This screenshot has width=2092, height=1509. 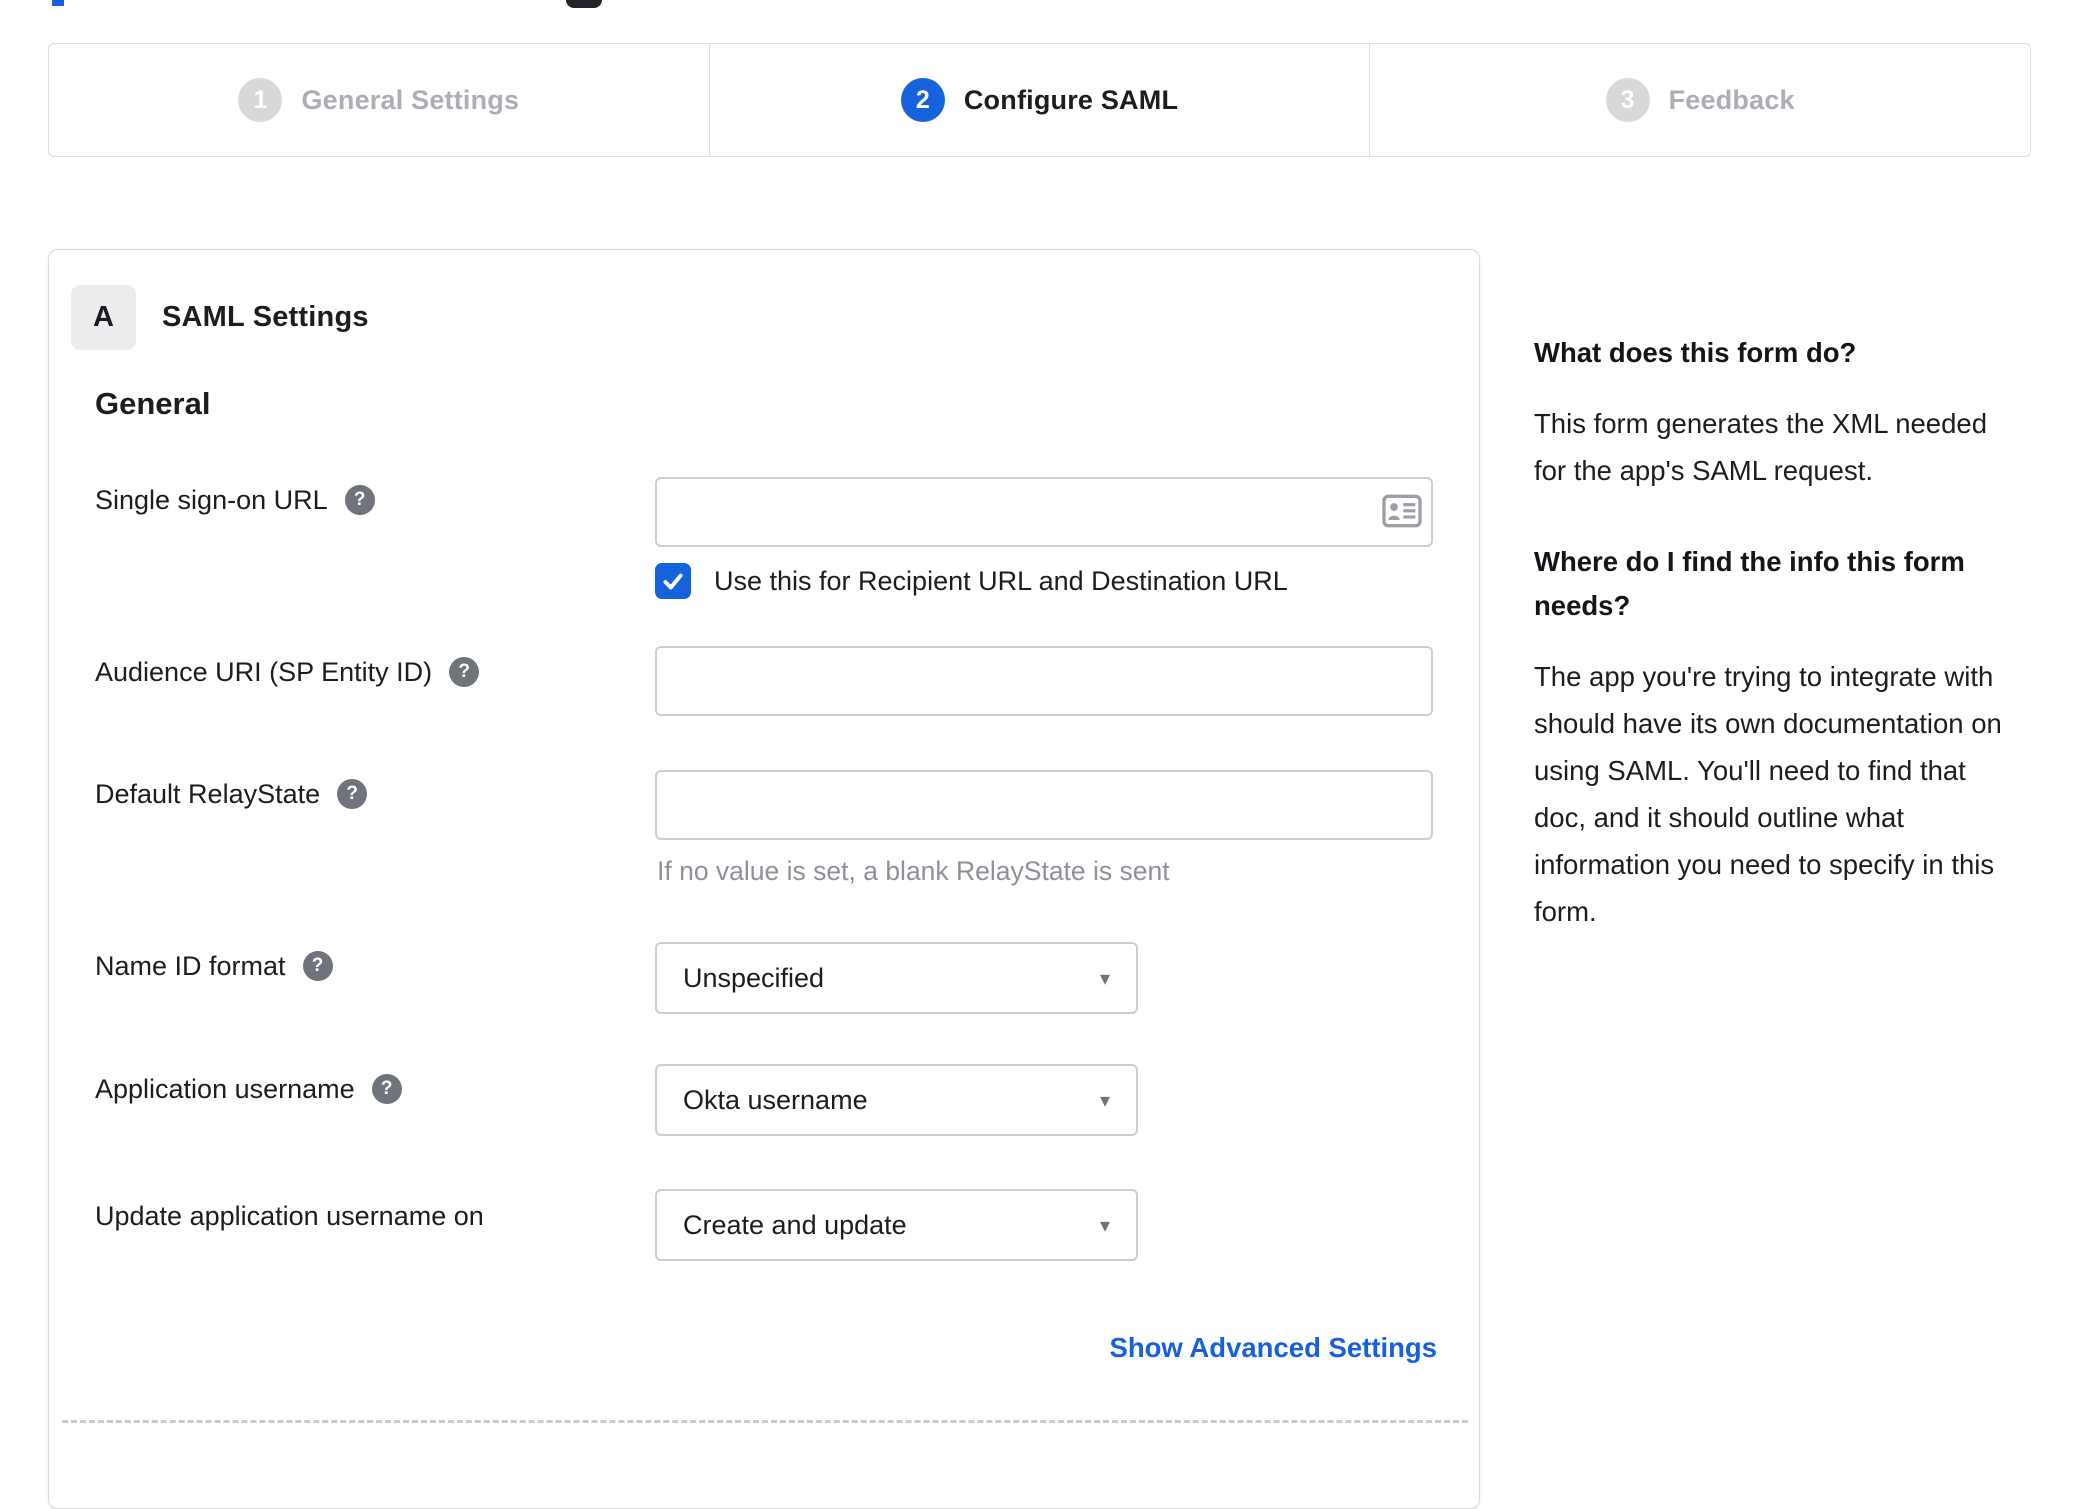 What do you see at coordinates (584, 4) in the screenshot?
I see `cutoff-dark-fragment` at bounding box center [584, 4].